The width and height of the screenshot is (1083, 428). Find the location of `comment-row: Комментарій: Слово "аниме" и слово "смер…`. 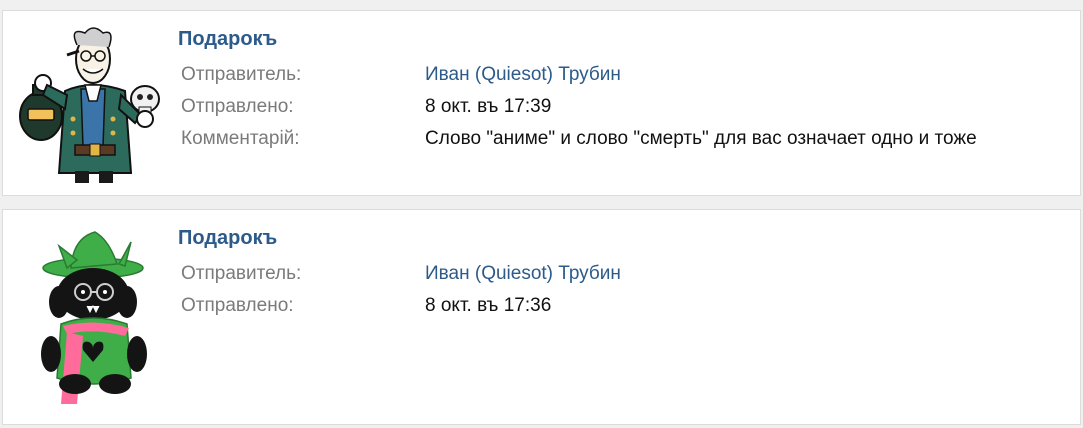

comment-row: Комментарій: Слово "аниме" и слово "смер… is located at coordinates (579, 139).